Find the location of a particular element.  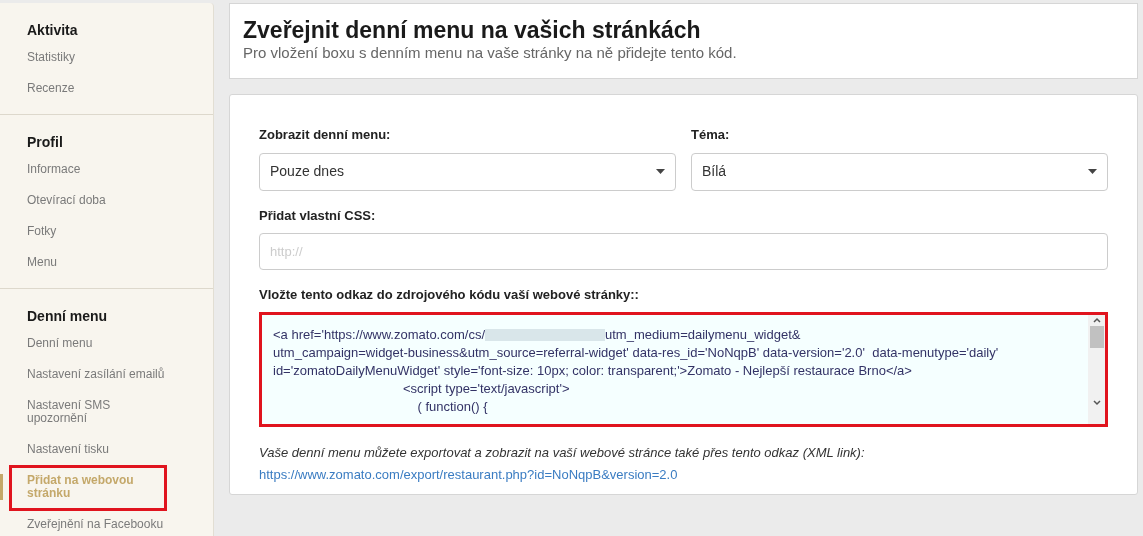

field-label: Přidat vlastní CSS: is located at coordinates (318, 215).